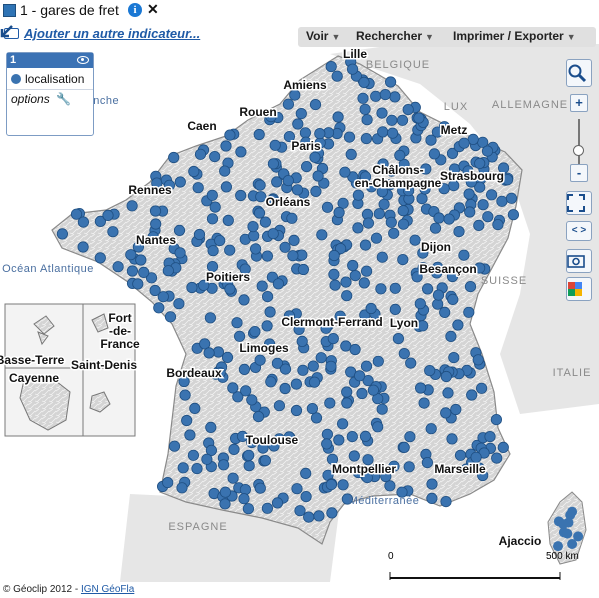  Describe the element at coordinates (579, 289) in the screenshot. I see `google-icon` at that location.